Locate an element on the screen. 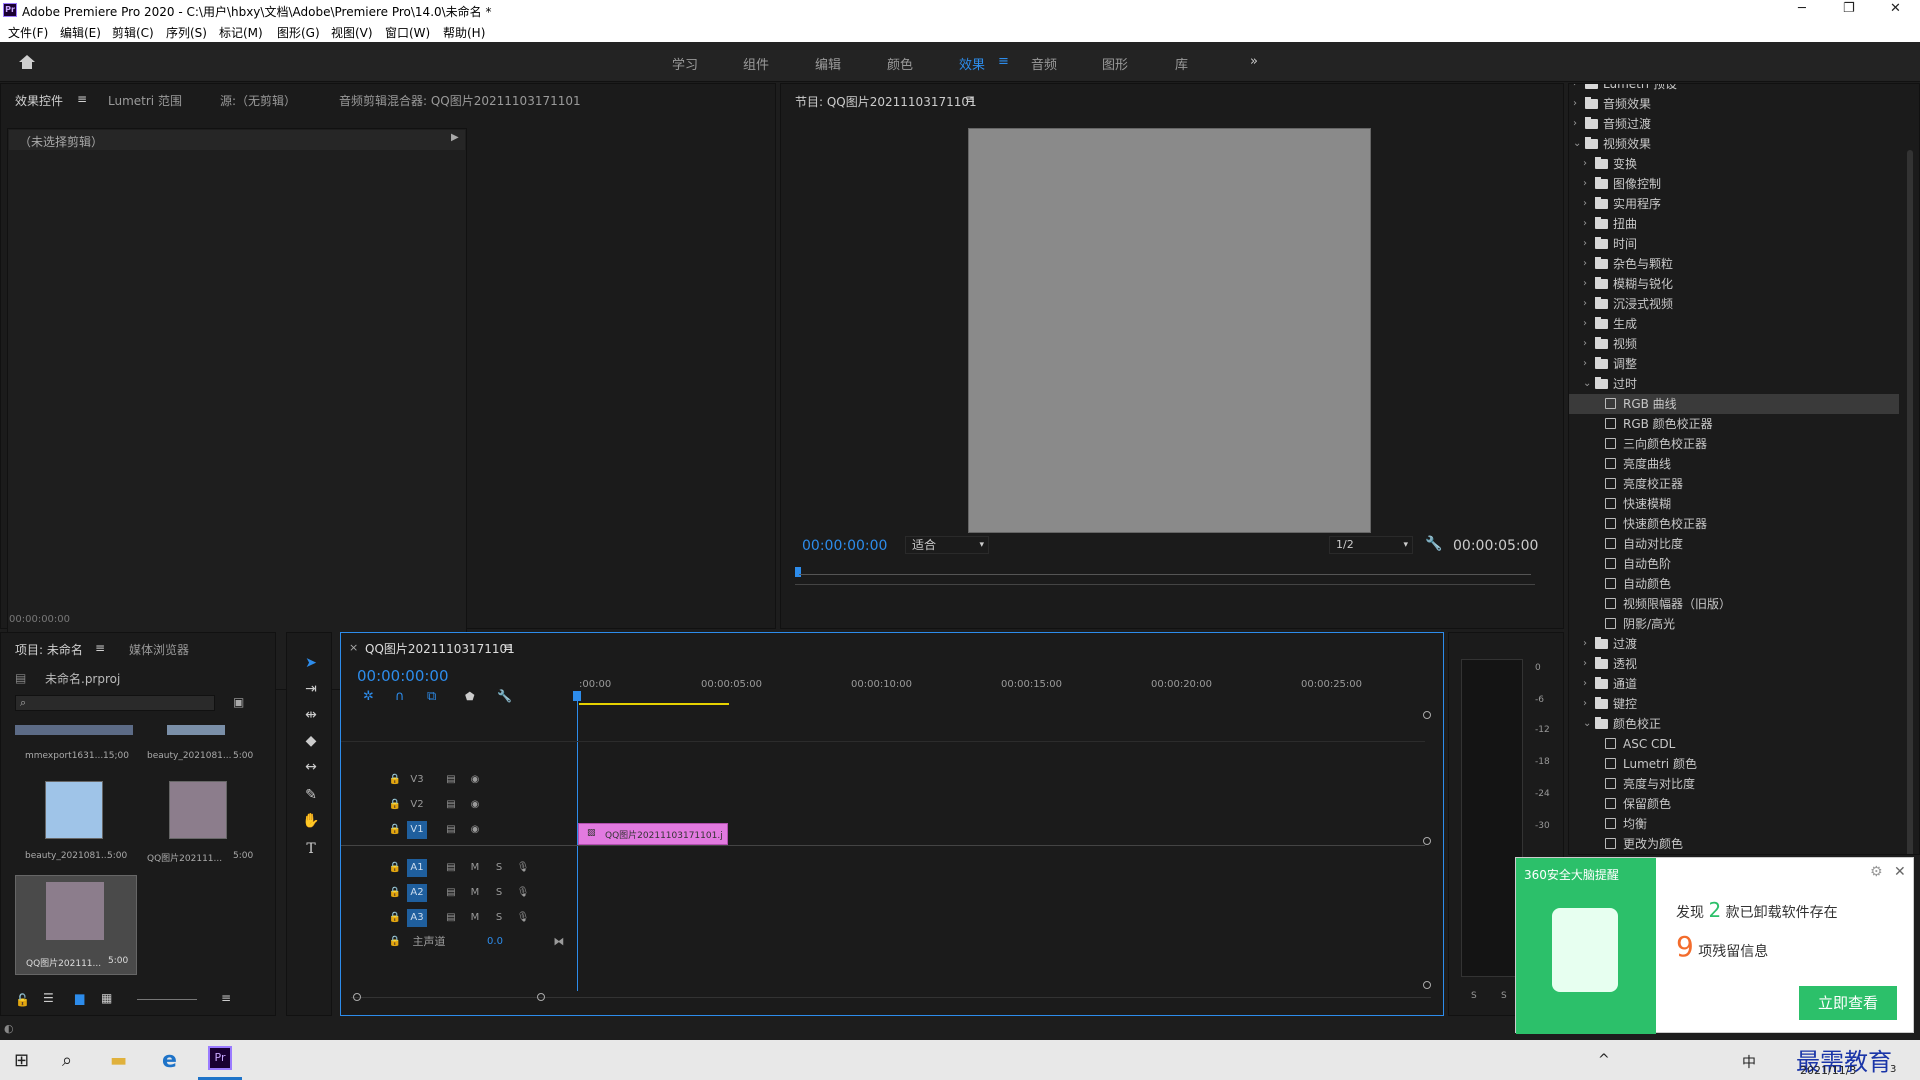  menu-clip: 剪辑(C) is located at coordinates (133, 32).